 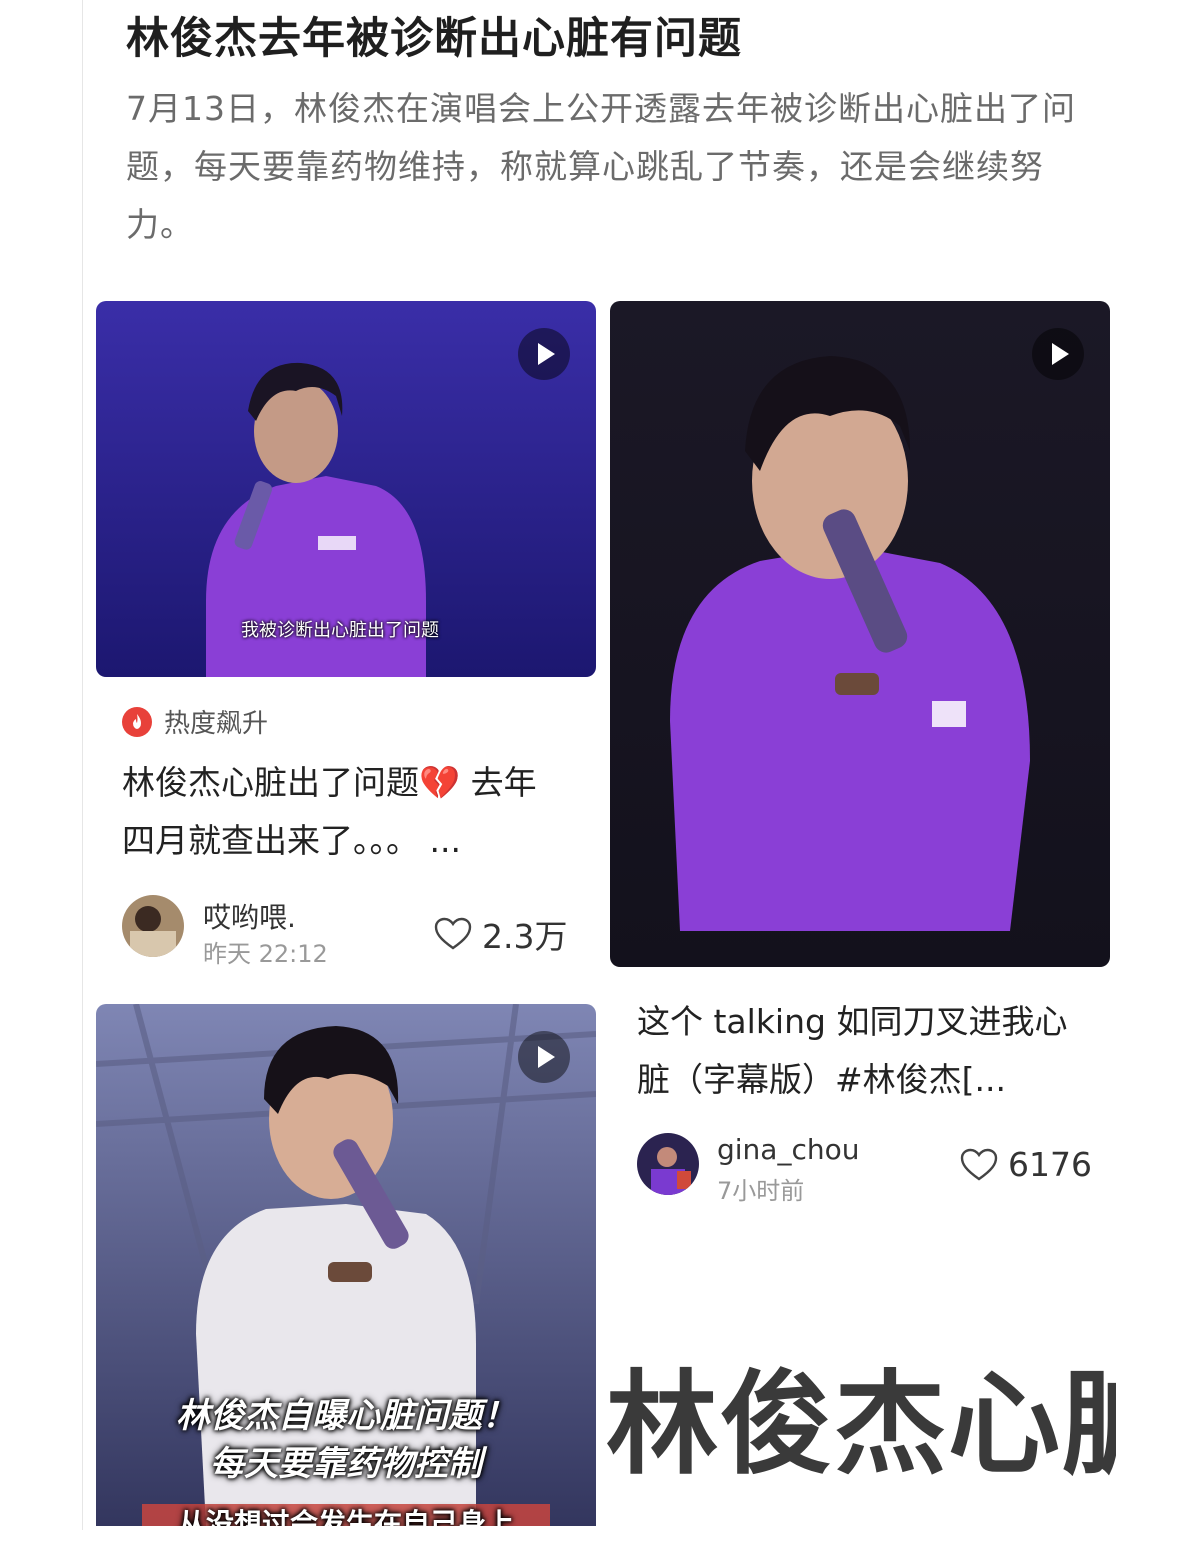 What do you see at coordinates (346, 1265) in the screenshot?
I see `video-thumbnail-3: 林俊杰自曝心脏问题！ 每天要靠药物控制 从没想过会发生在自己身上` at bounding box center [346, 1265].